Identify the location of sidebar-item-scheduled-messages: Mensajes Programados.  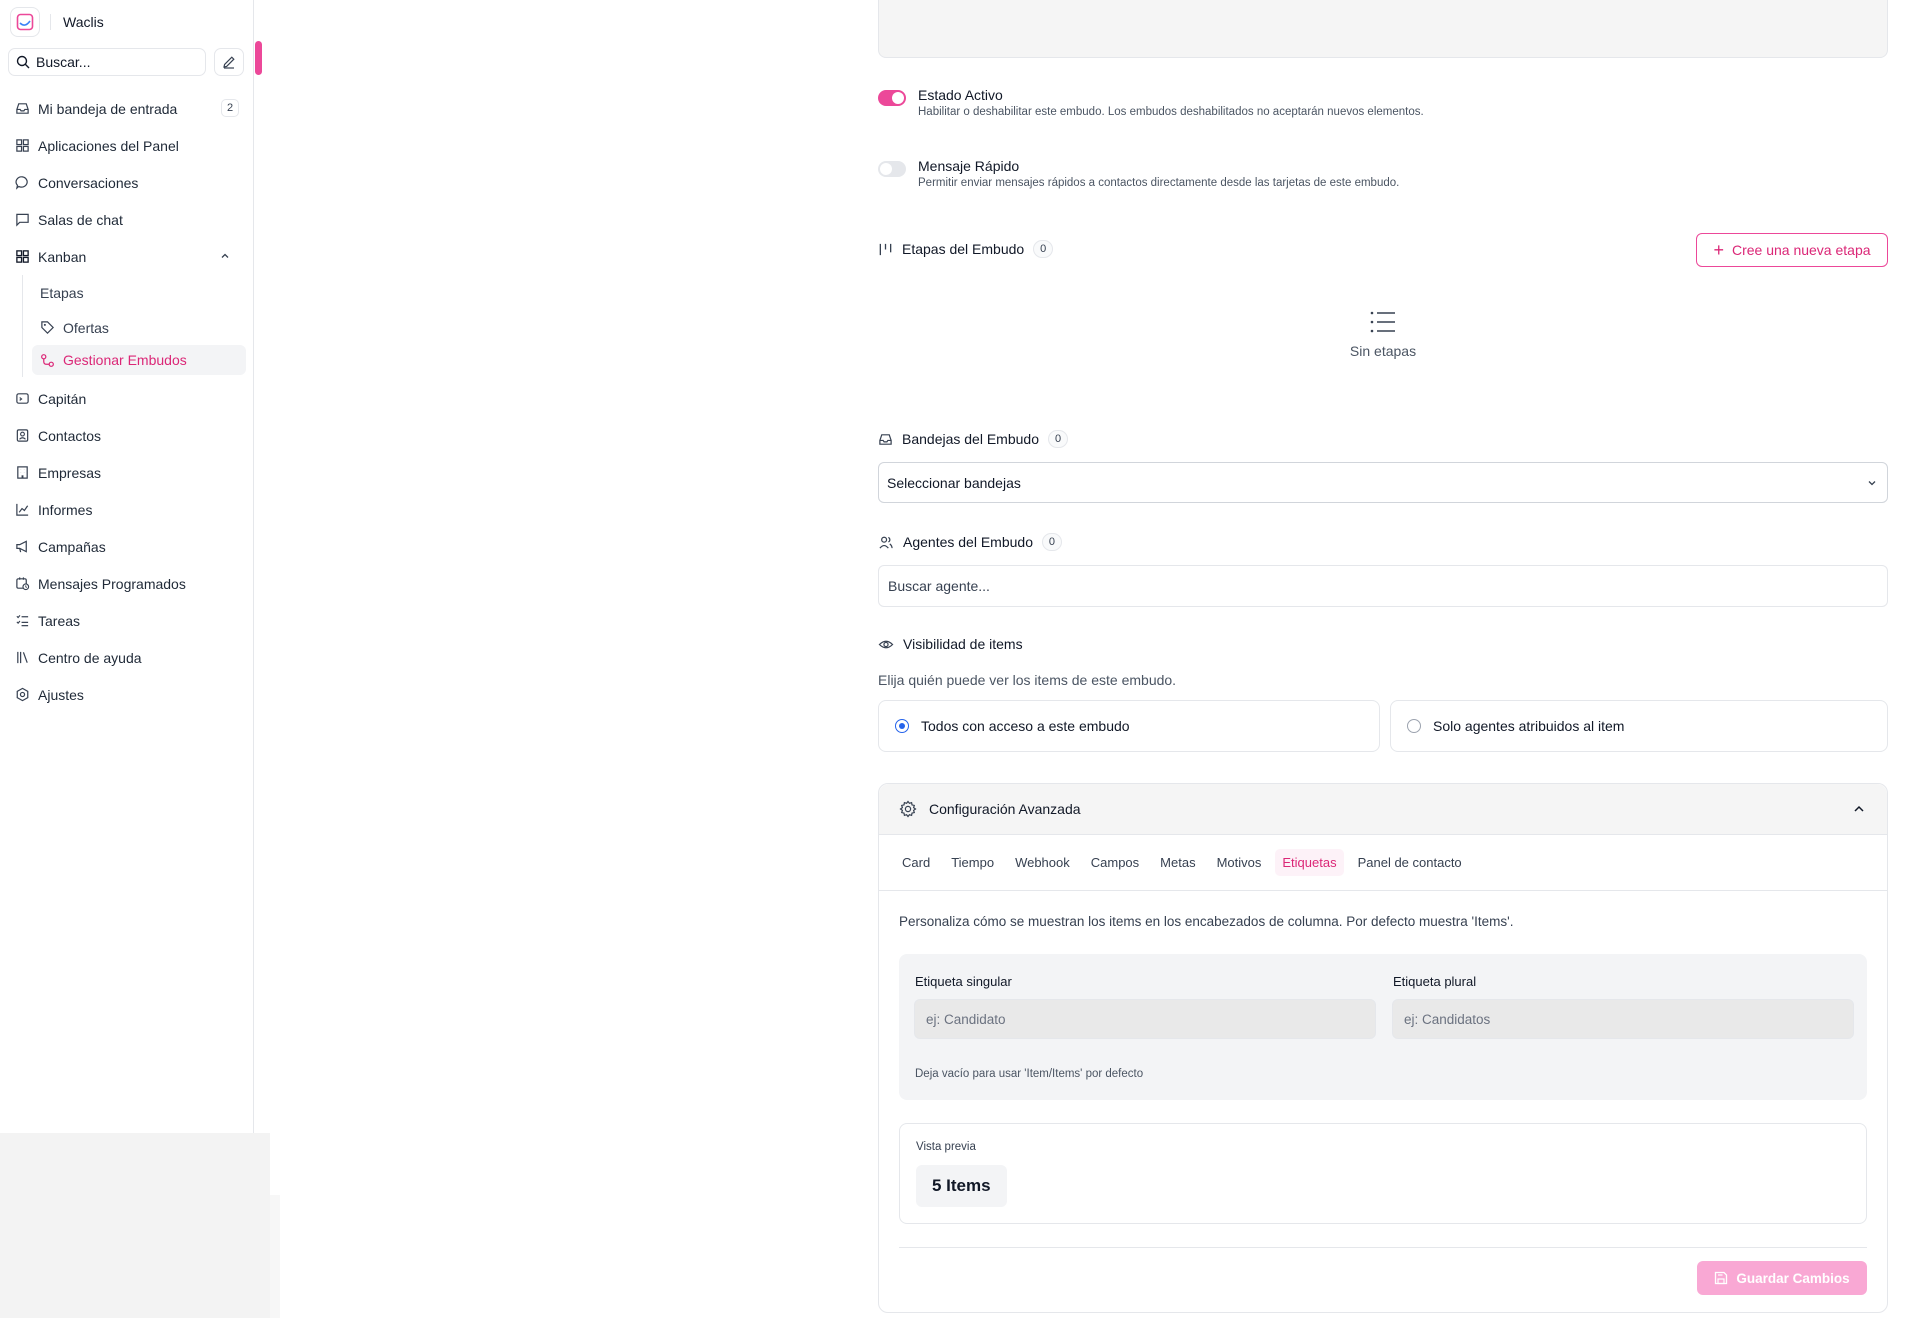
(127, 583).